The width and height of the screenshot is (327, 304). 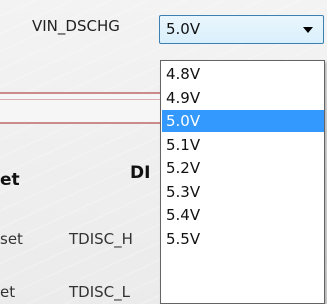 What do you see at coordinates (243, 239) in the screenshot?
I see `dropdown-option: 5.5V` at bounding box center [243, 239].